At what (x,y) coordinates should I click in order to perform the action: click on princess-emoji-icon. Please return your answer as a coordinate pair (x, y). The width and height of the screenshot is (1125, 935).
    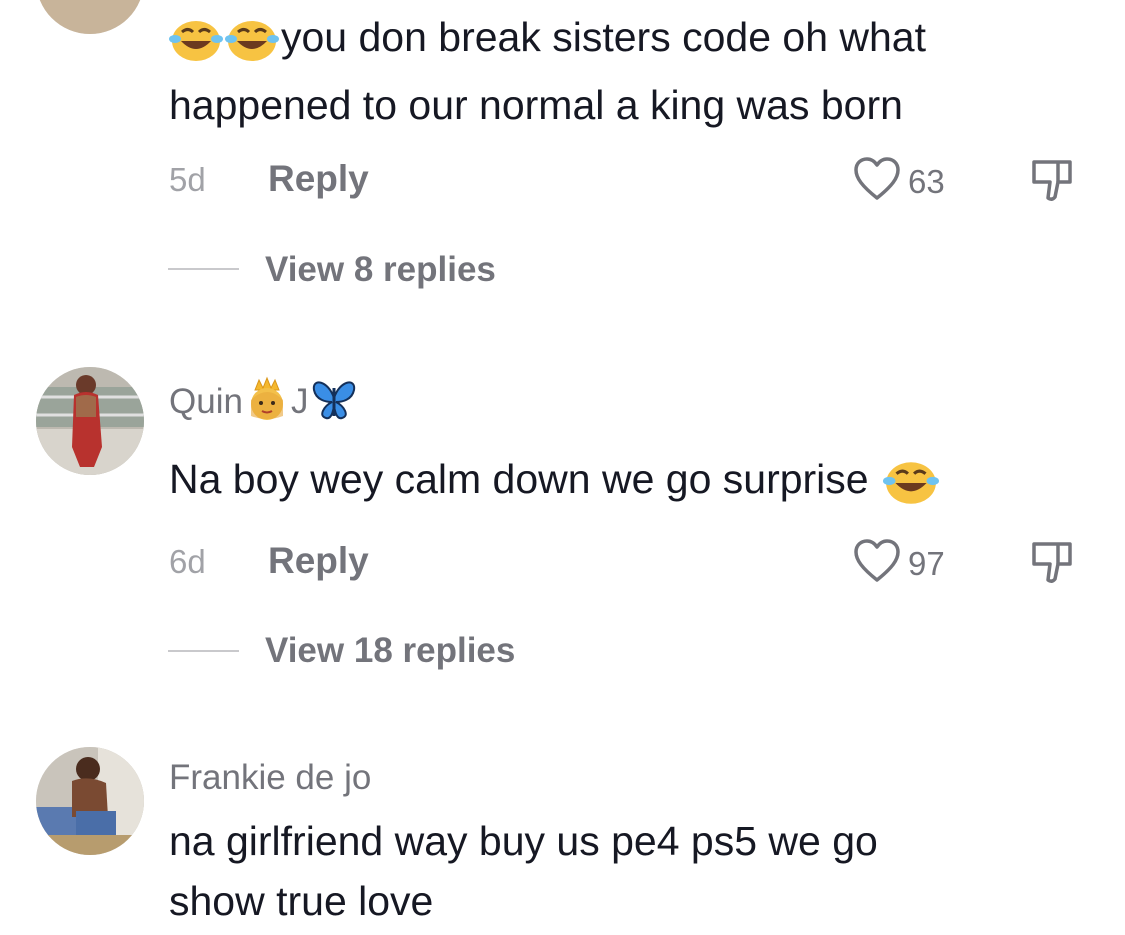
    Looking at the image, I should click on (267, 403).